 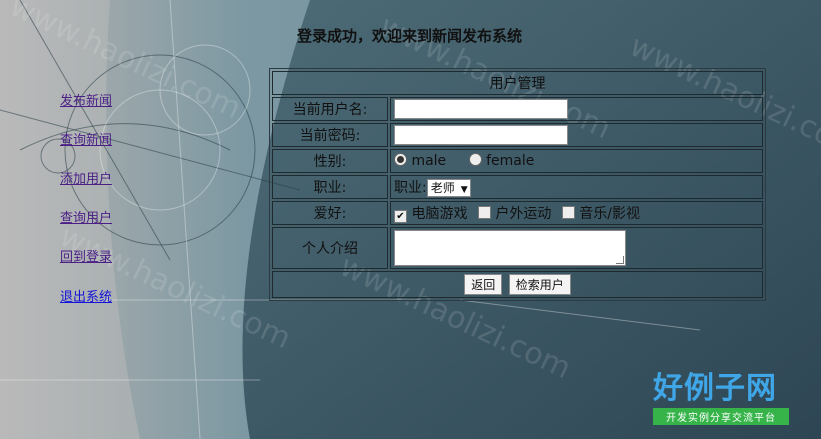 I want to click on checkbox-checked-icon: ✔, so click(x=400, y=216).